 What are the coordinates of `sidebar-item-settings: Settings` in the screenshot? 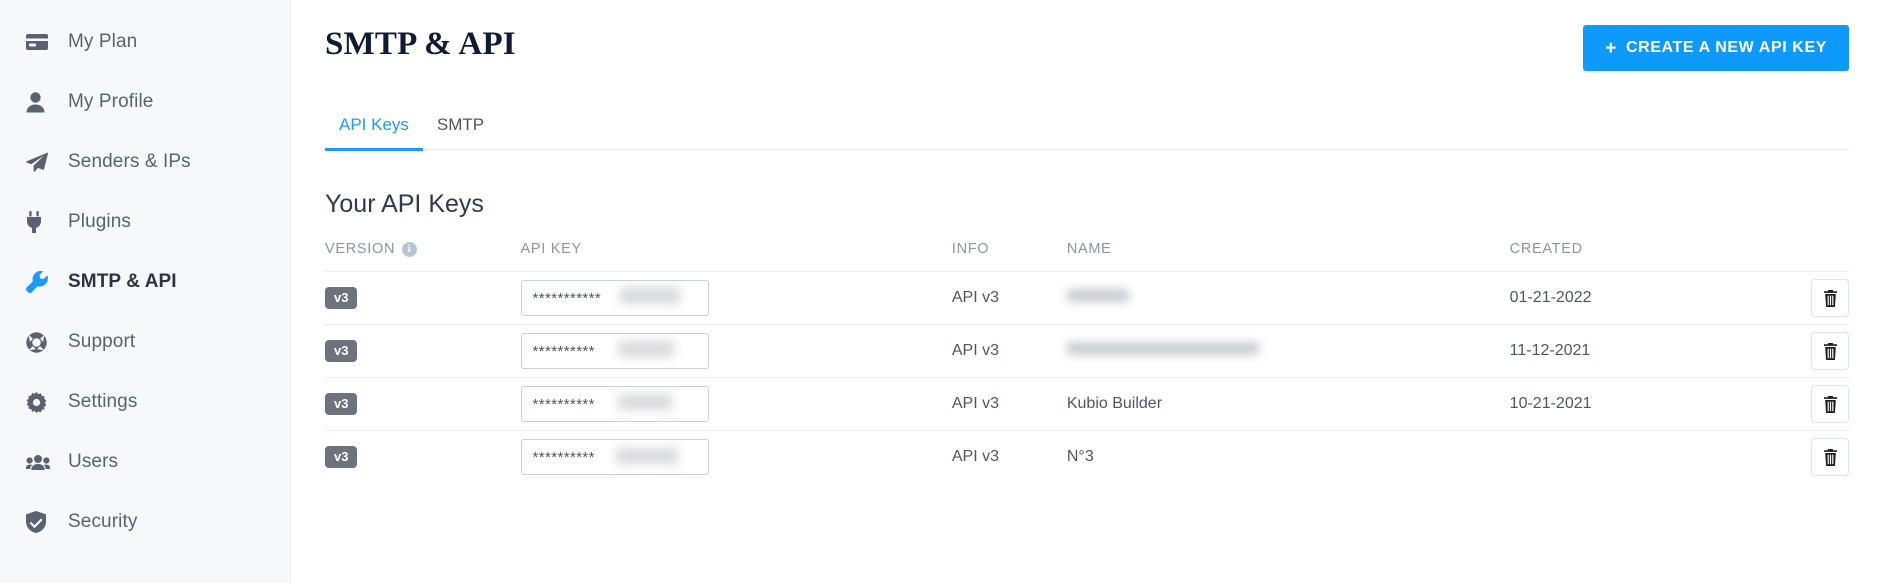 It's located at (145, 402).